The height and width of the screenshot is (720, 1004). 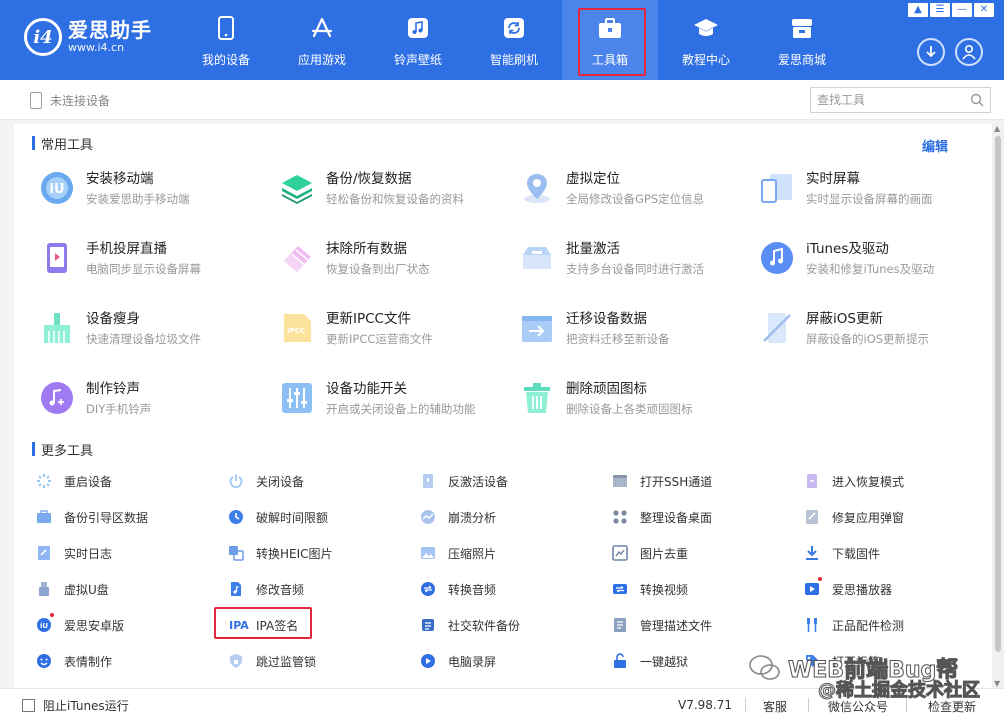 What do you see at coordinates (472, 661) in the screenshot?
I see `tool-label: 电脑录屏` at bounding box center [472, 661].